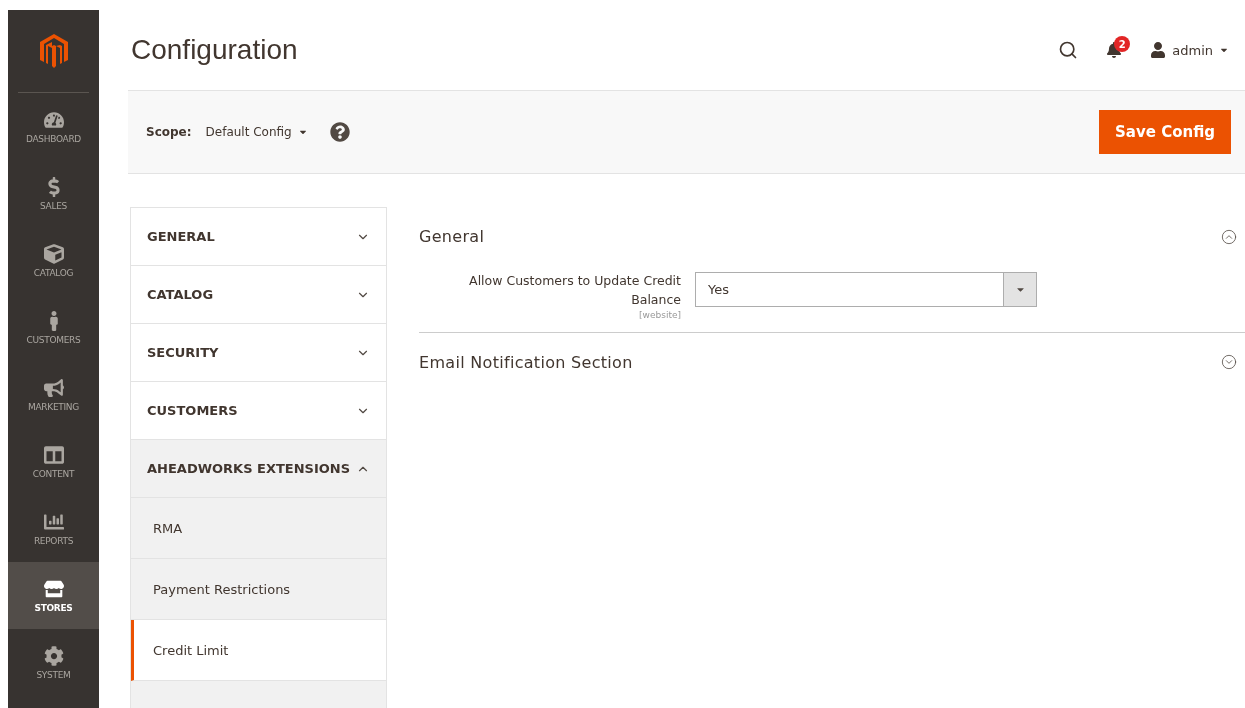 Image resolution: width=1245 pixels, height=708 pixels. I want to click on search-icon, so click(1068, 50).